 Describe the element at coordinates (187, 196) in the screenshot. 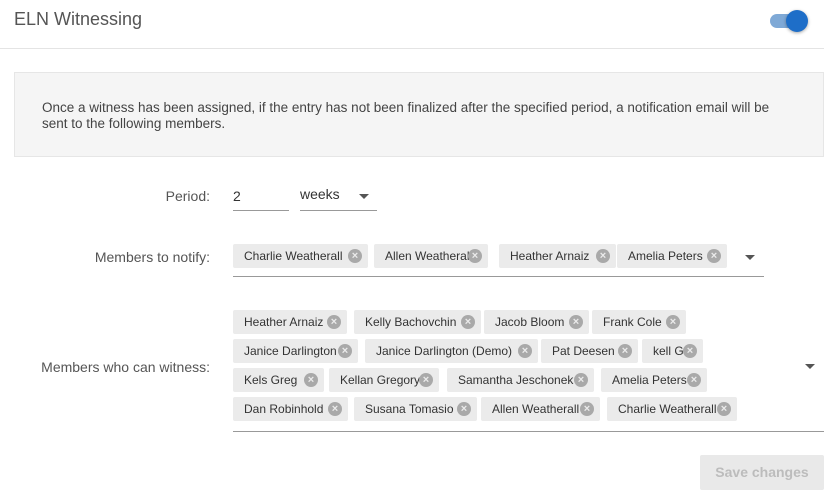

I see `period-label: Period:` at that location.